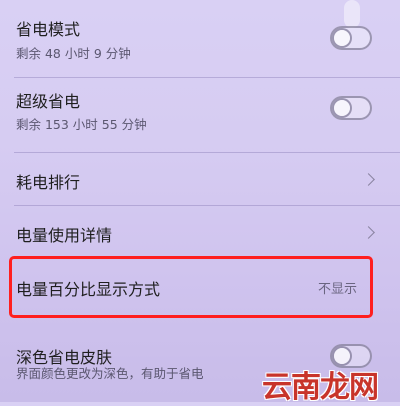 The width and height of the screenshot is (400, 406). I want to click on dark-skin-subtitle: 界面颜色更改为深色，有助于省电, so click(110, 373).